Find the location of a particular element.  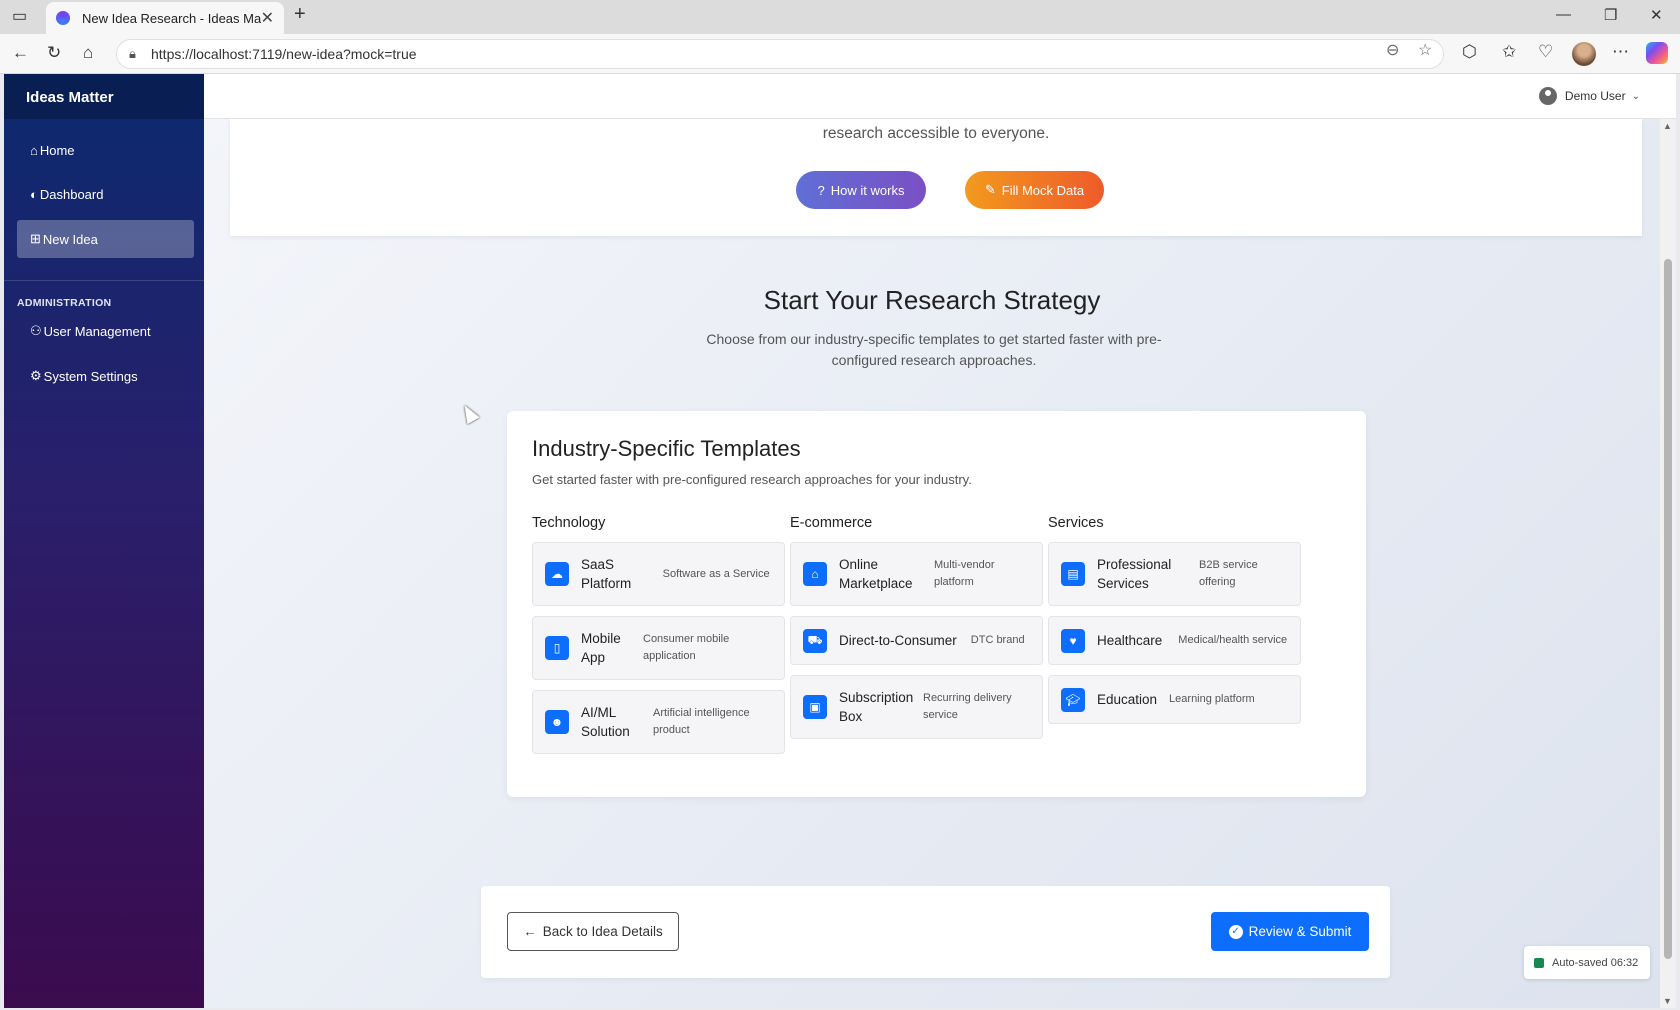

hero-text: research accessible to everyone. is located at coordinates (936, 133).